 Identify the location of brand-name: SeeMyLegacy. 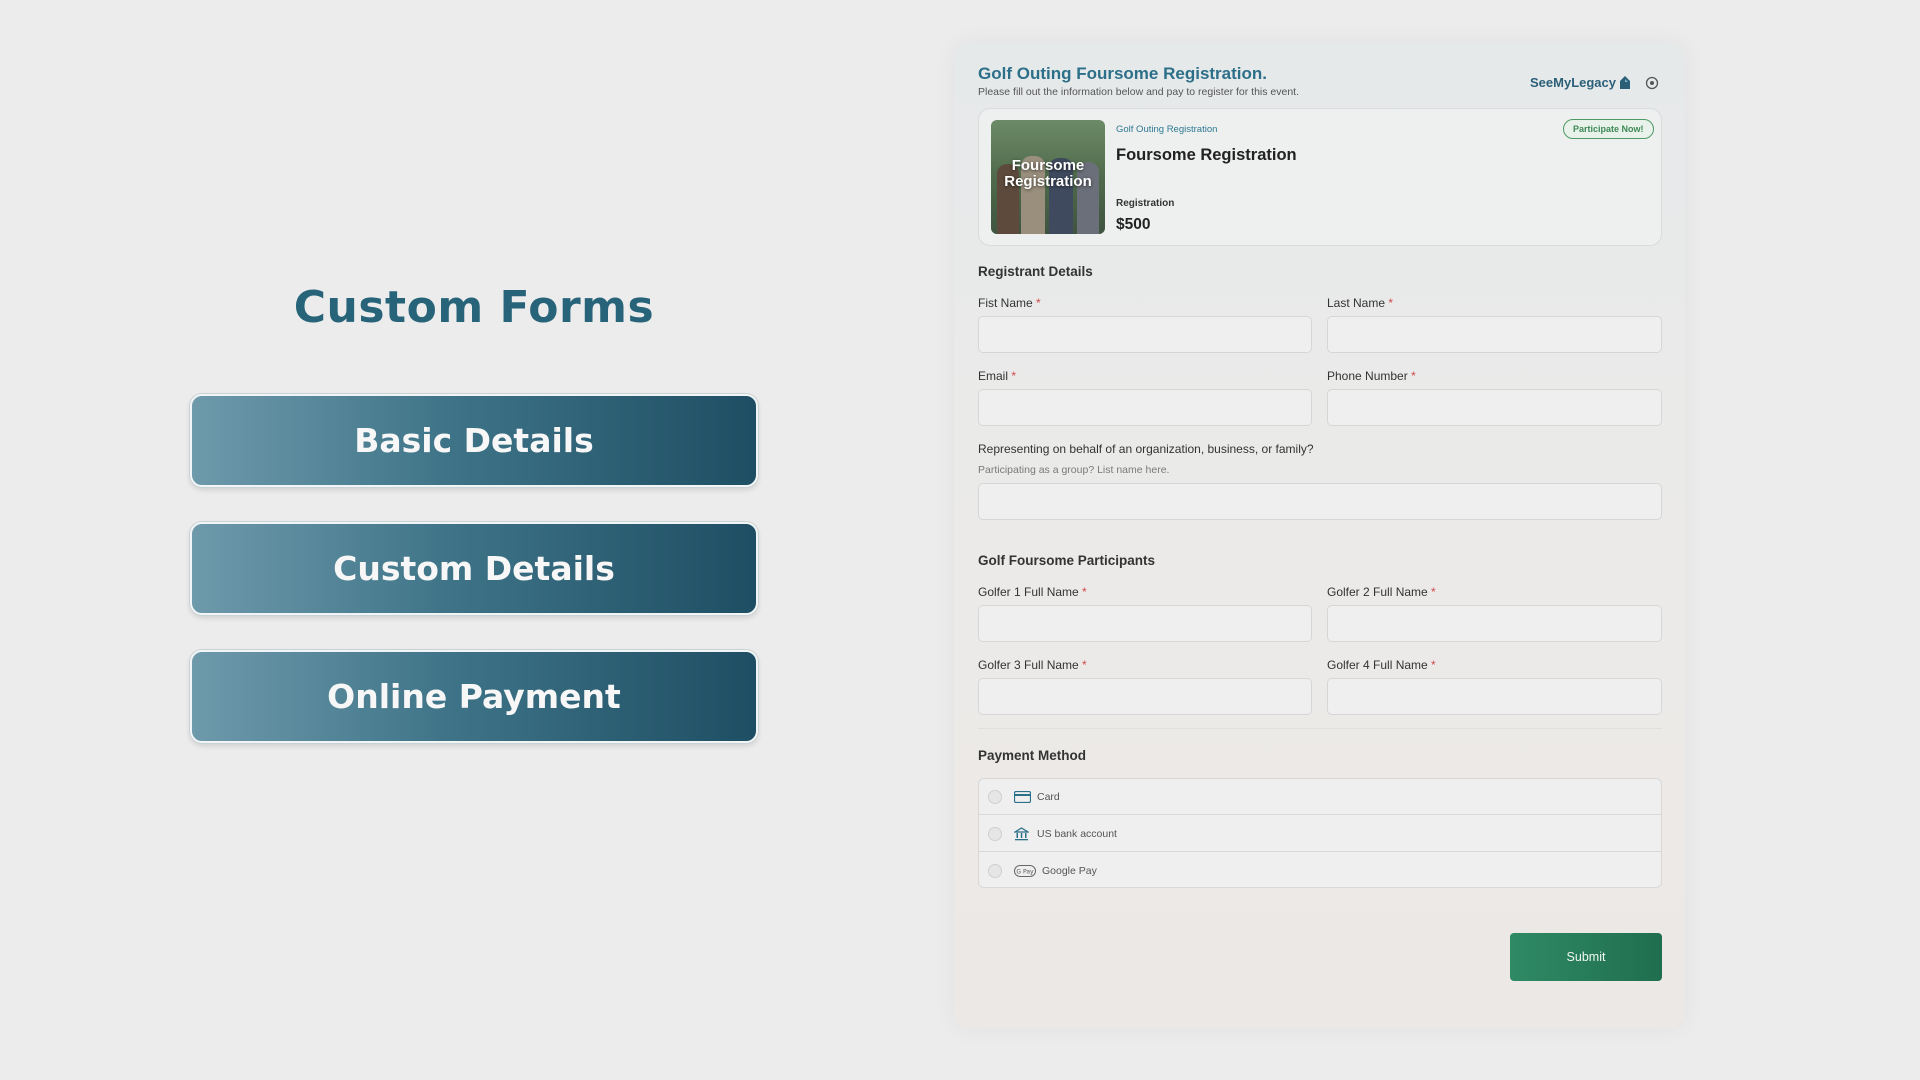
(1573, 82).